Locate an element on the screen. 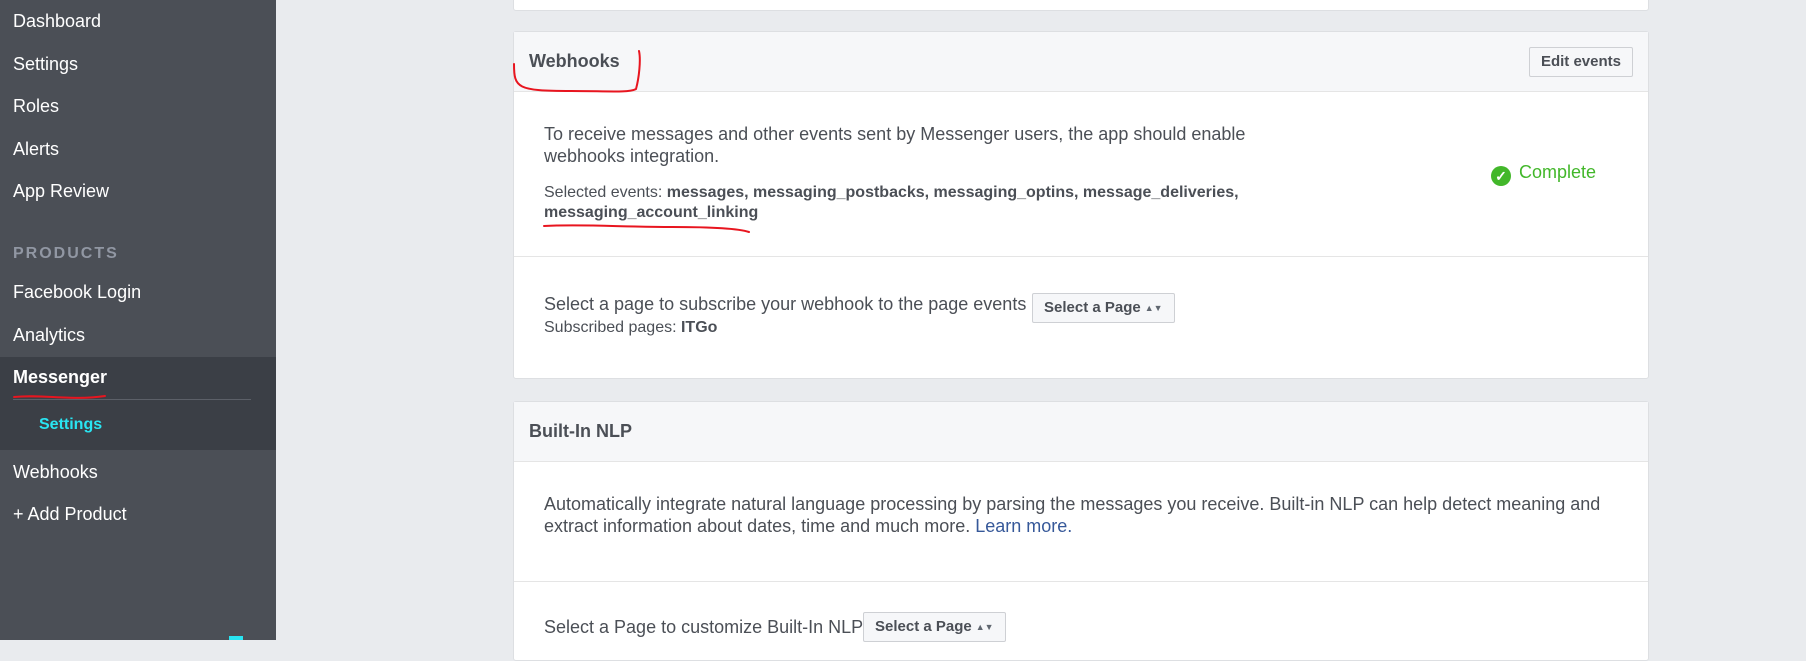 This screenshot has height=661, width=1806. sidebar-item-messenger: Messenger is located at coordinates (60, 377).